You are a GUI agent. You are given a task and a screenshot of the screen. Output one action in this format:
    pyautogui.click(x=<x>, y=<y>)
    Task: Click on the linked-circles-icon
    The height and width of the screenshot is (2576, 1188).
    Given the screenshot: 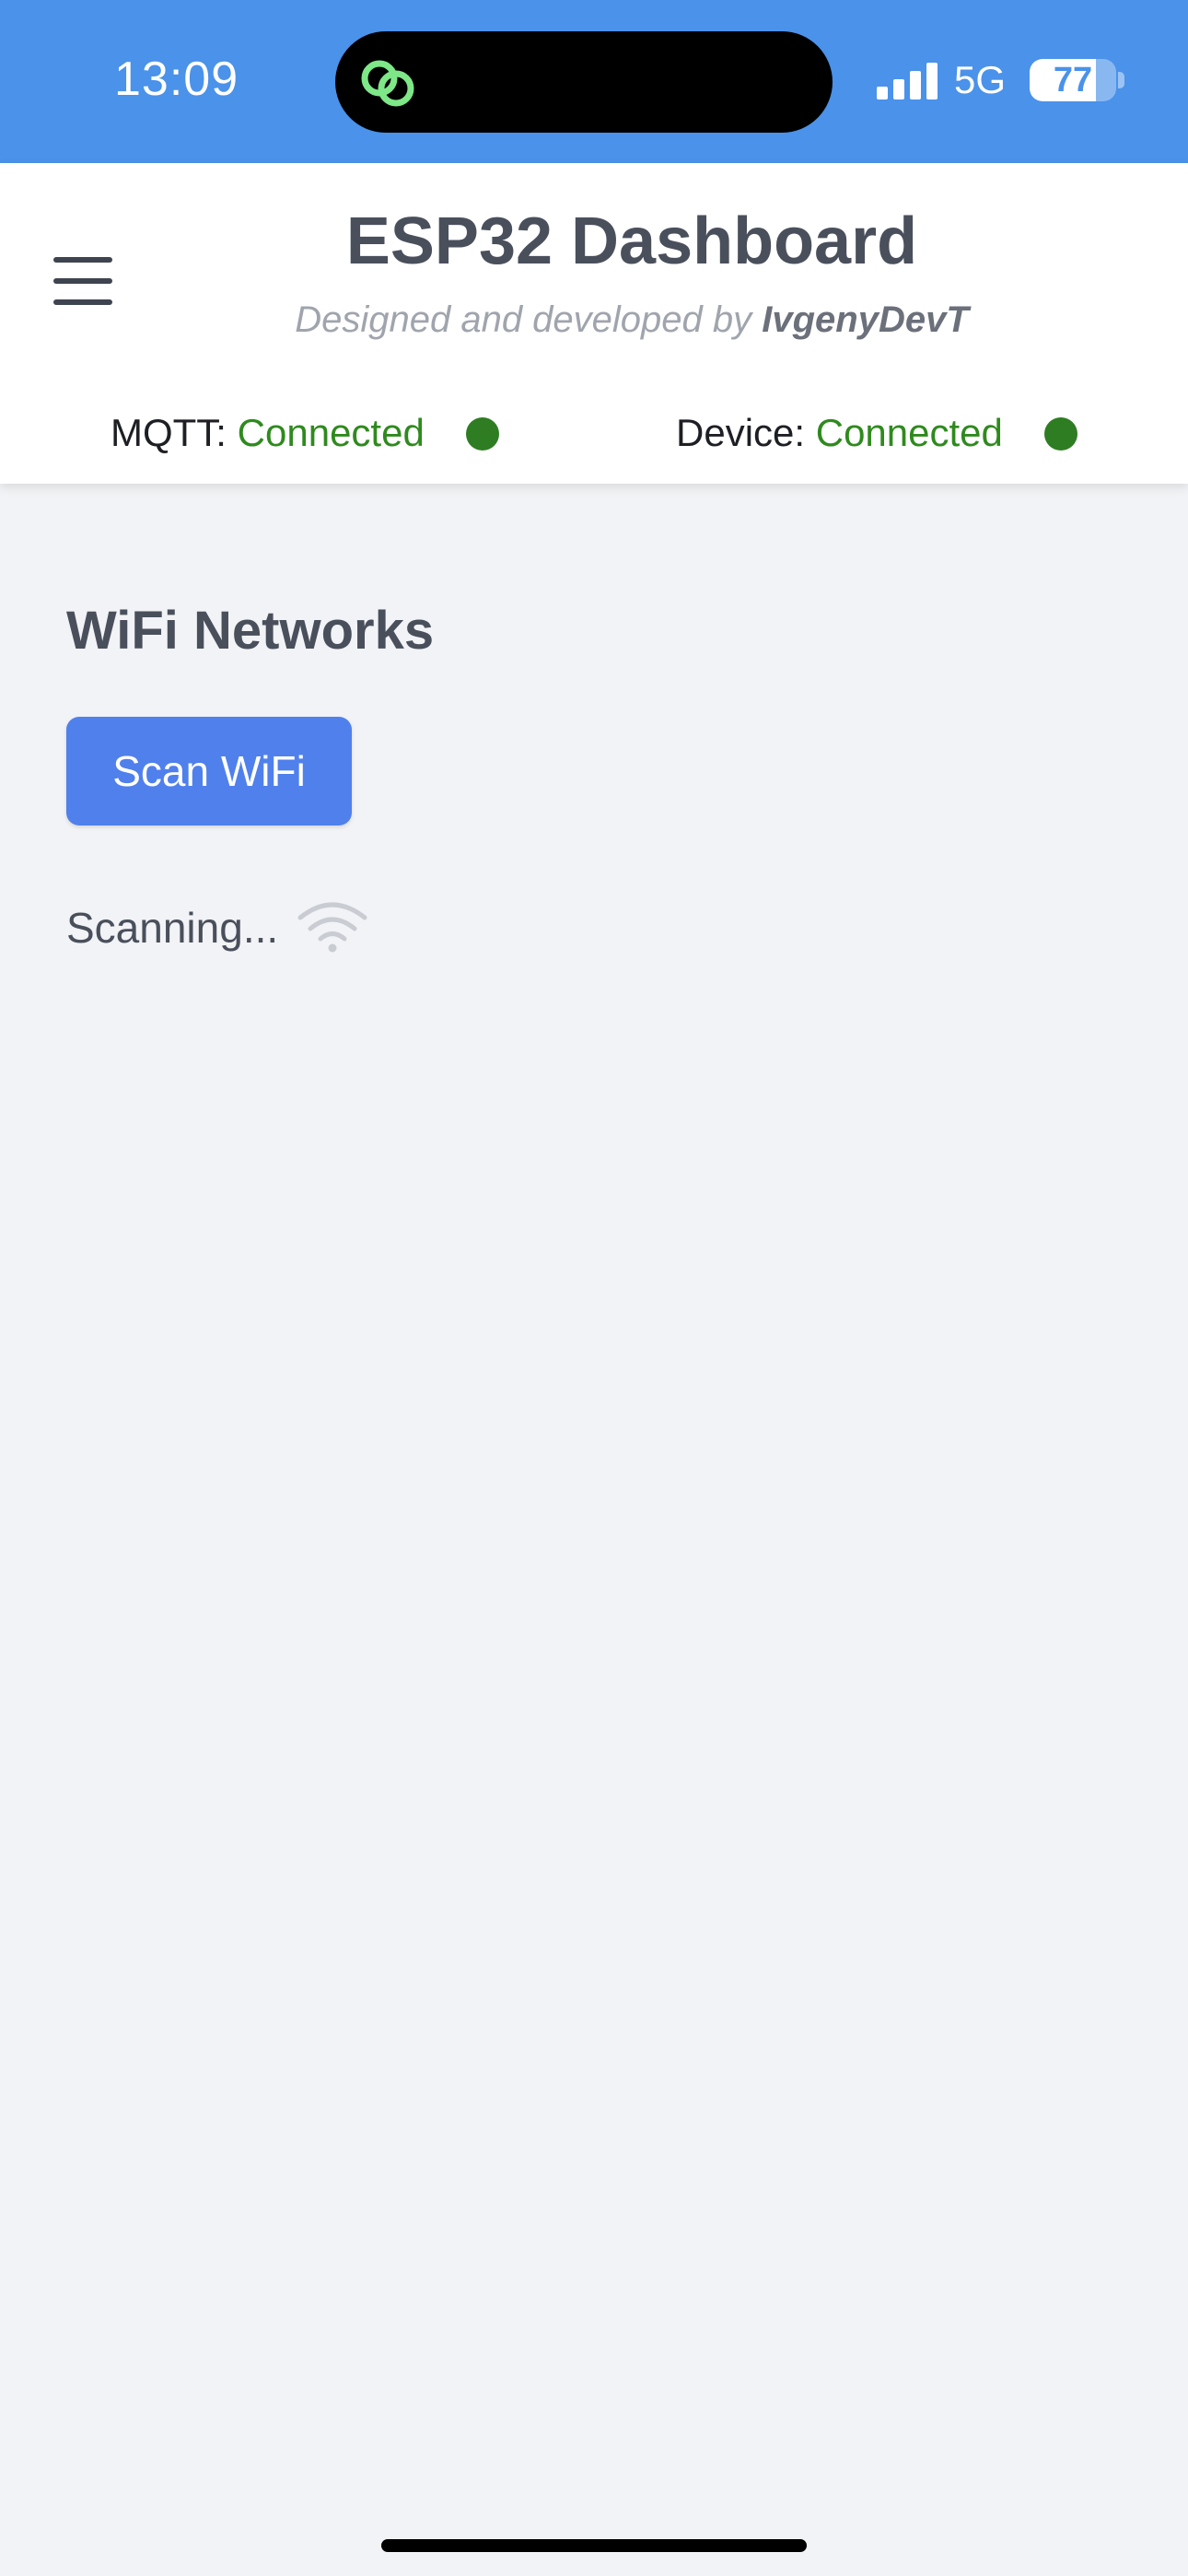 What is the action you would take?
    pyautogui.click(x=387, y=83)
    